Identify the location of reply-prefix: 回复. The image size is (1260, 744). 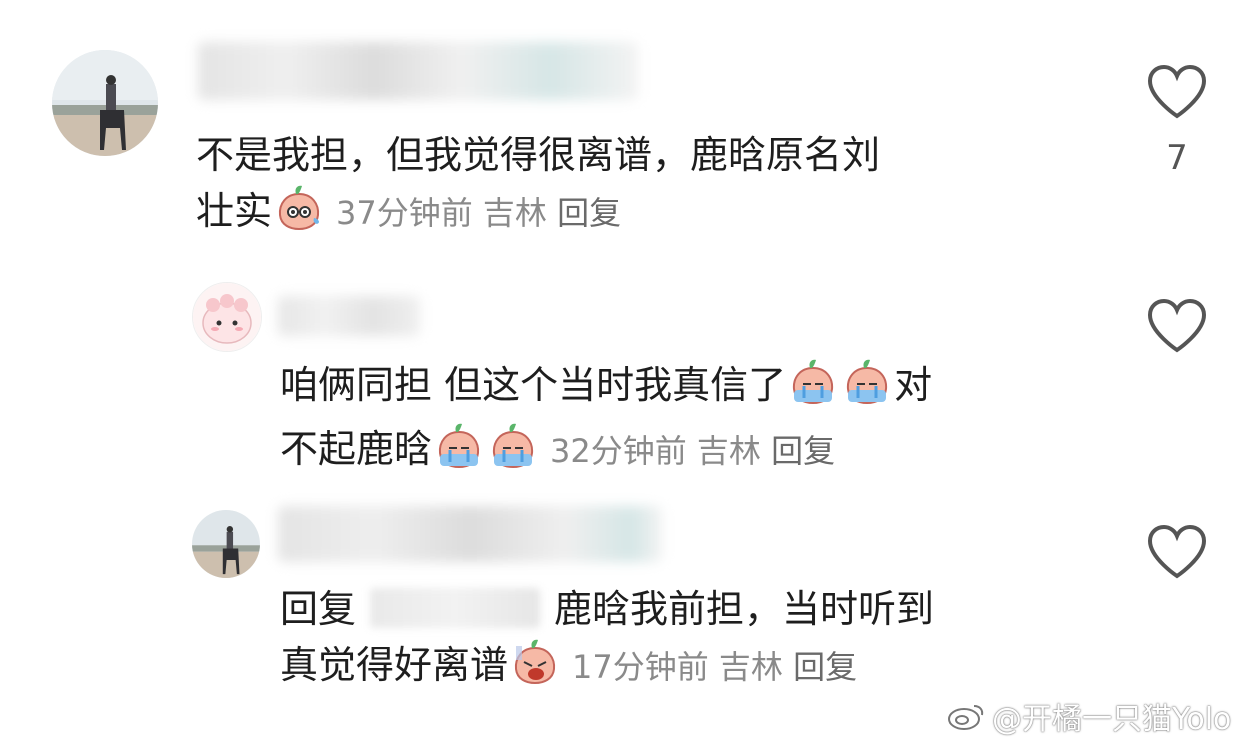
(318, 609).